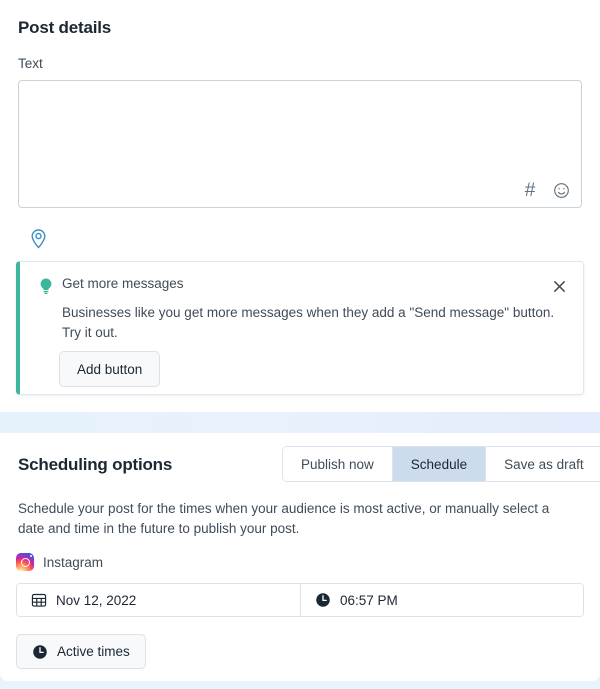 This screenshot has width=600, height=689. I want to click on page-title: Post details, so click(65, 27).